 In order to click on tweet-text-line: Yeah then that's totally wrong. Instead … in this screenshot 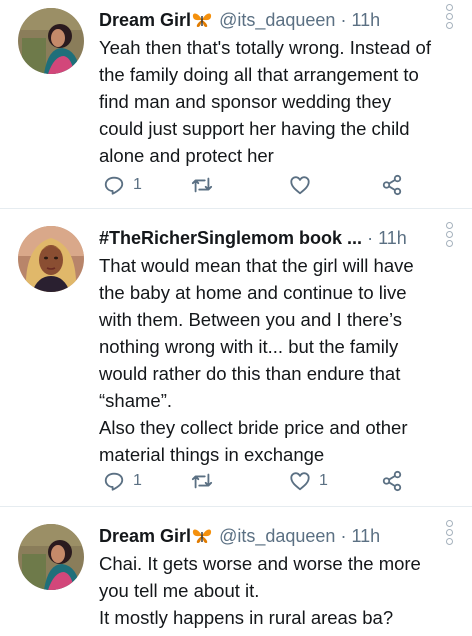, I will do `click(265, 47)`.